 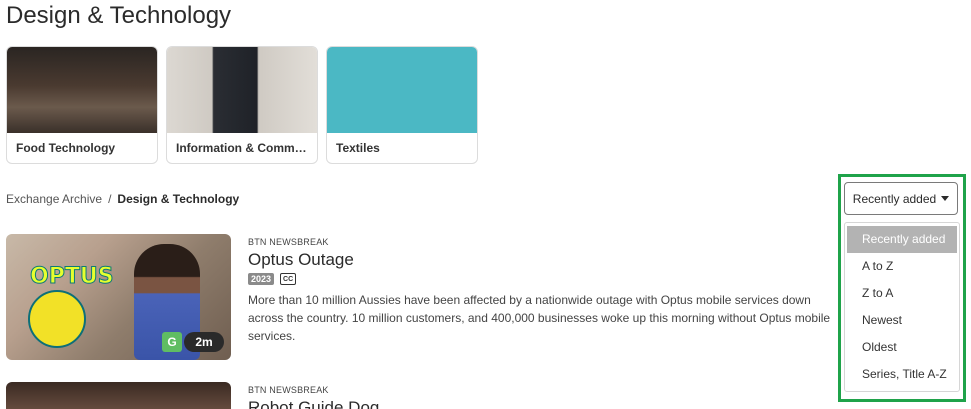 What do you see at coordinates (902, 320) in the screenshot?
I see `sort-option-newest: Newest` at bounding box center [902, 320].